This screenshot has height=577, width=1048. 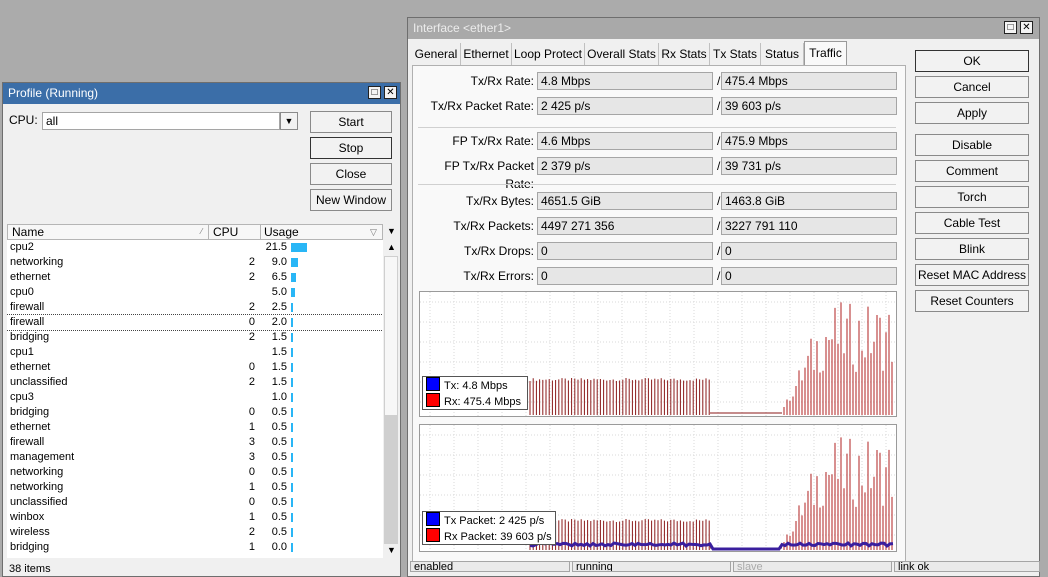 What do you see at coordinates (195, 292) in the screenshot?
I see `table-row: cpu0 5.0` at bounding box center [195, 292].